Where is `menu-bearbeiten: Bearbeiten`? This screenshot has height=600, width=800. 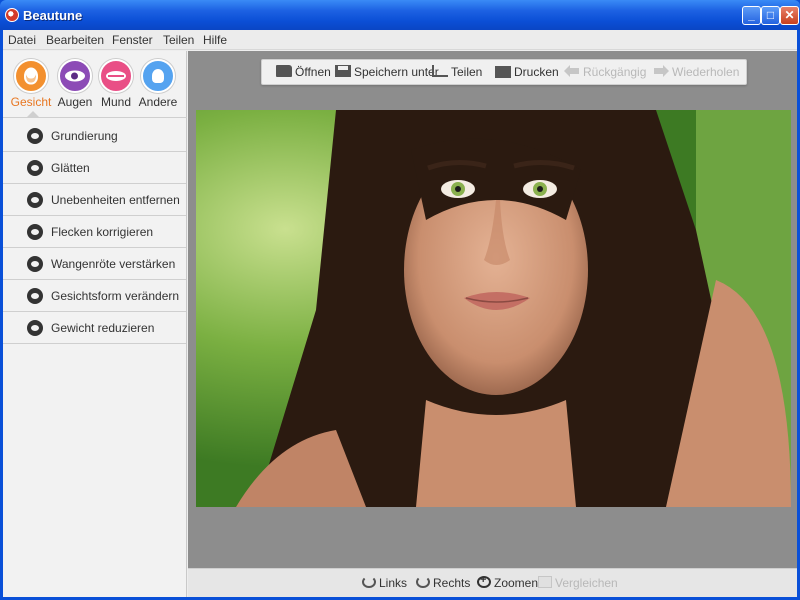
menu-bearbeiten: Bearbeiten is located at coordinates (75, 40).